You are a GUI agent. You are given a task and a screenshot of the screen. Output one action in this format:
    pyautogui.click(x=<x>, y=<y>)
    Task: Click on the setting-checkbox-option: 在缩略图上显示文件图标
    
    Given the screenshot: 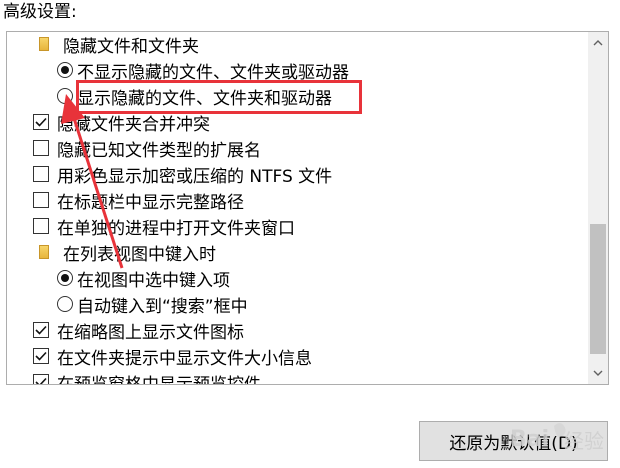 What is the action you would take?
    pyautogui.click(x=138, y=330)
    